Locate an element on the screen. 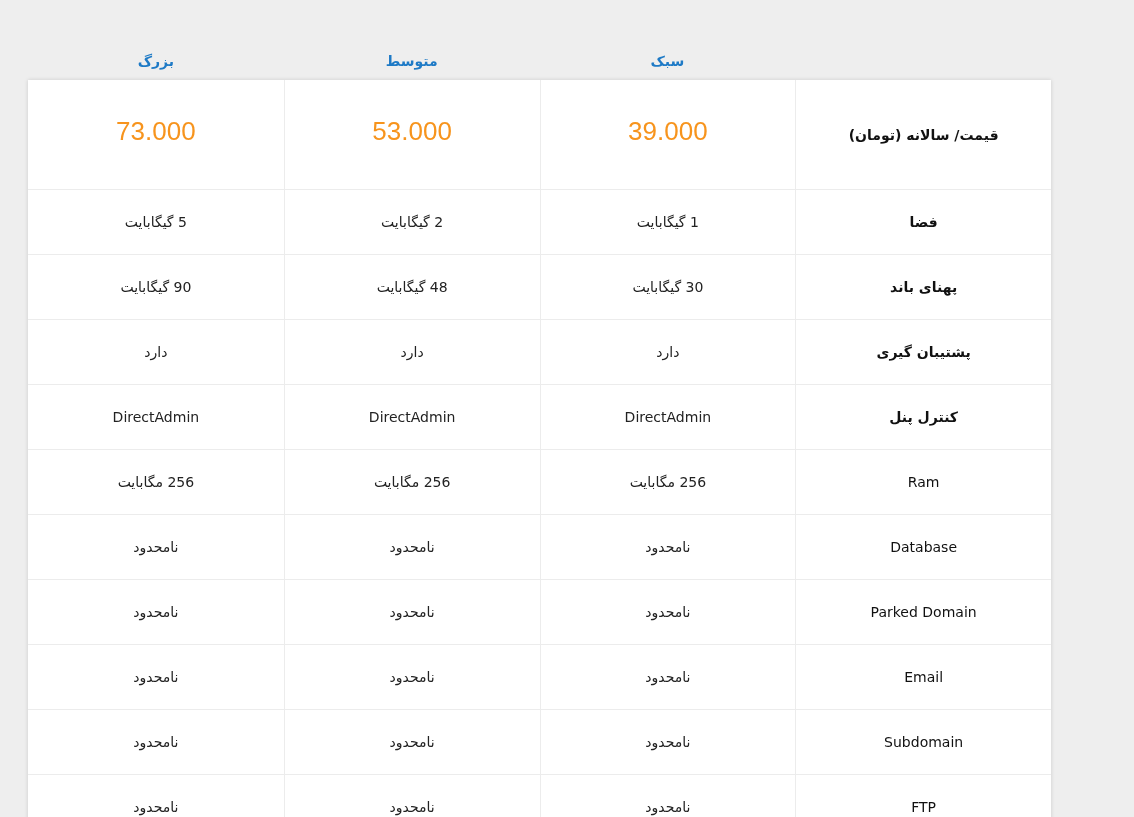 The image size is (1134, 817). row-label: کنترل پنل is located at coordinates (923, 417).